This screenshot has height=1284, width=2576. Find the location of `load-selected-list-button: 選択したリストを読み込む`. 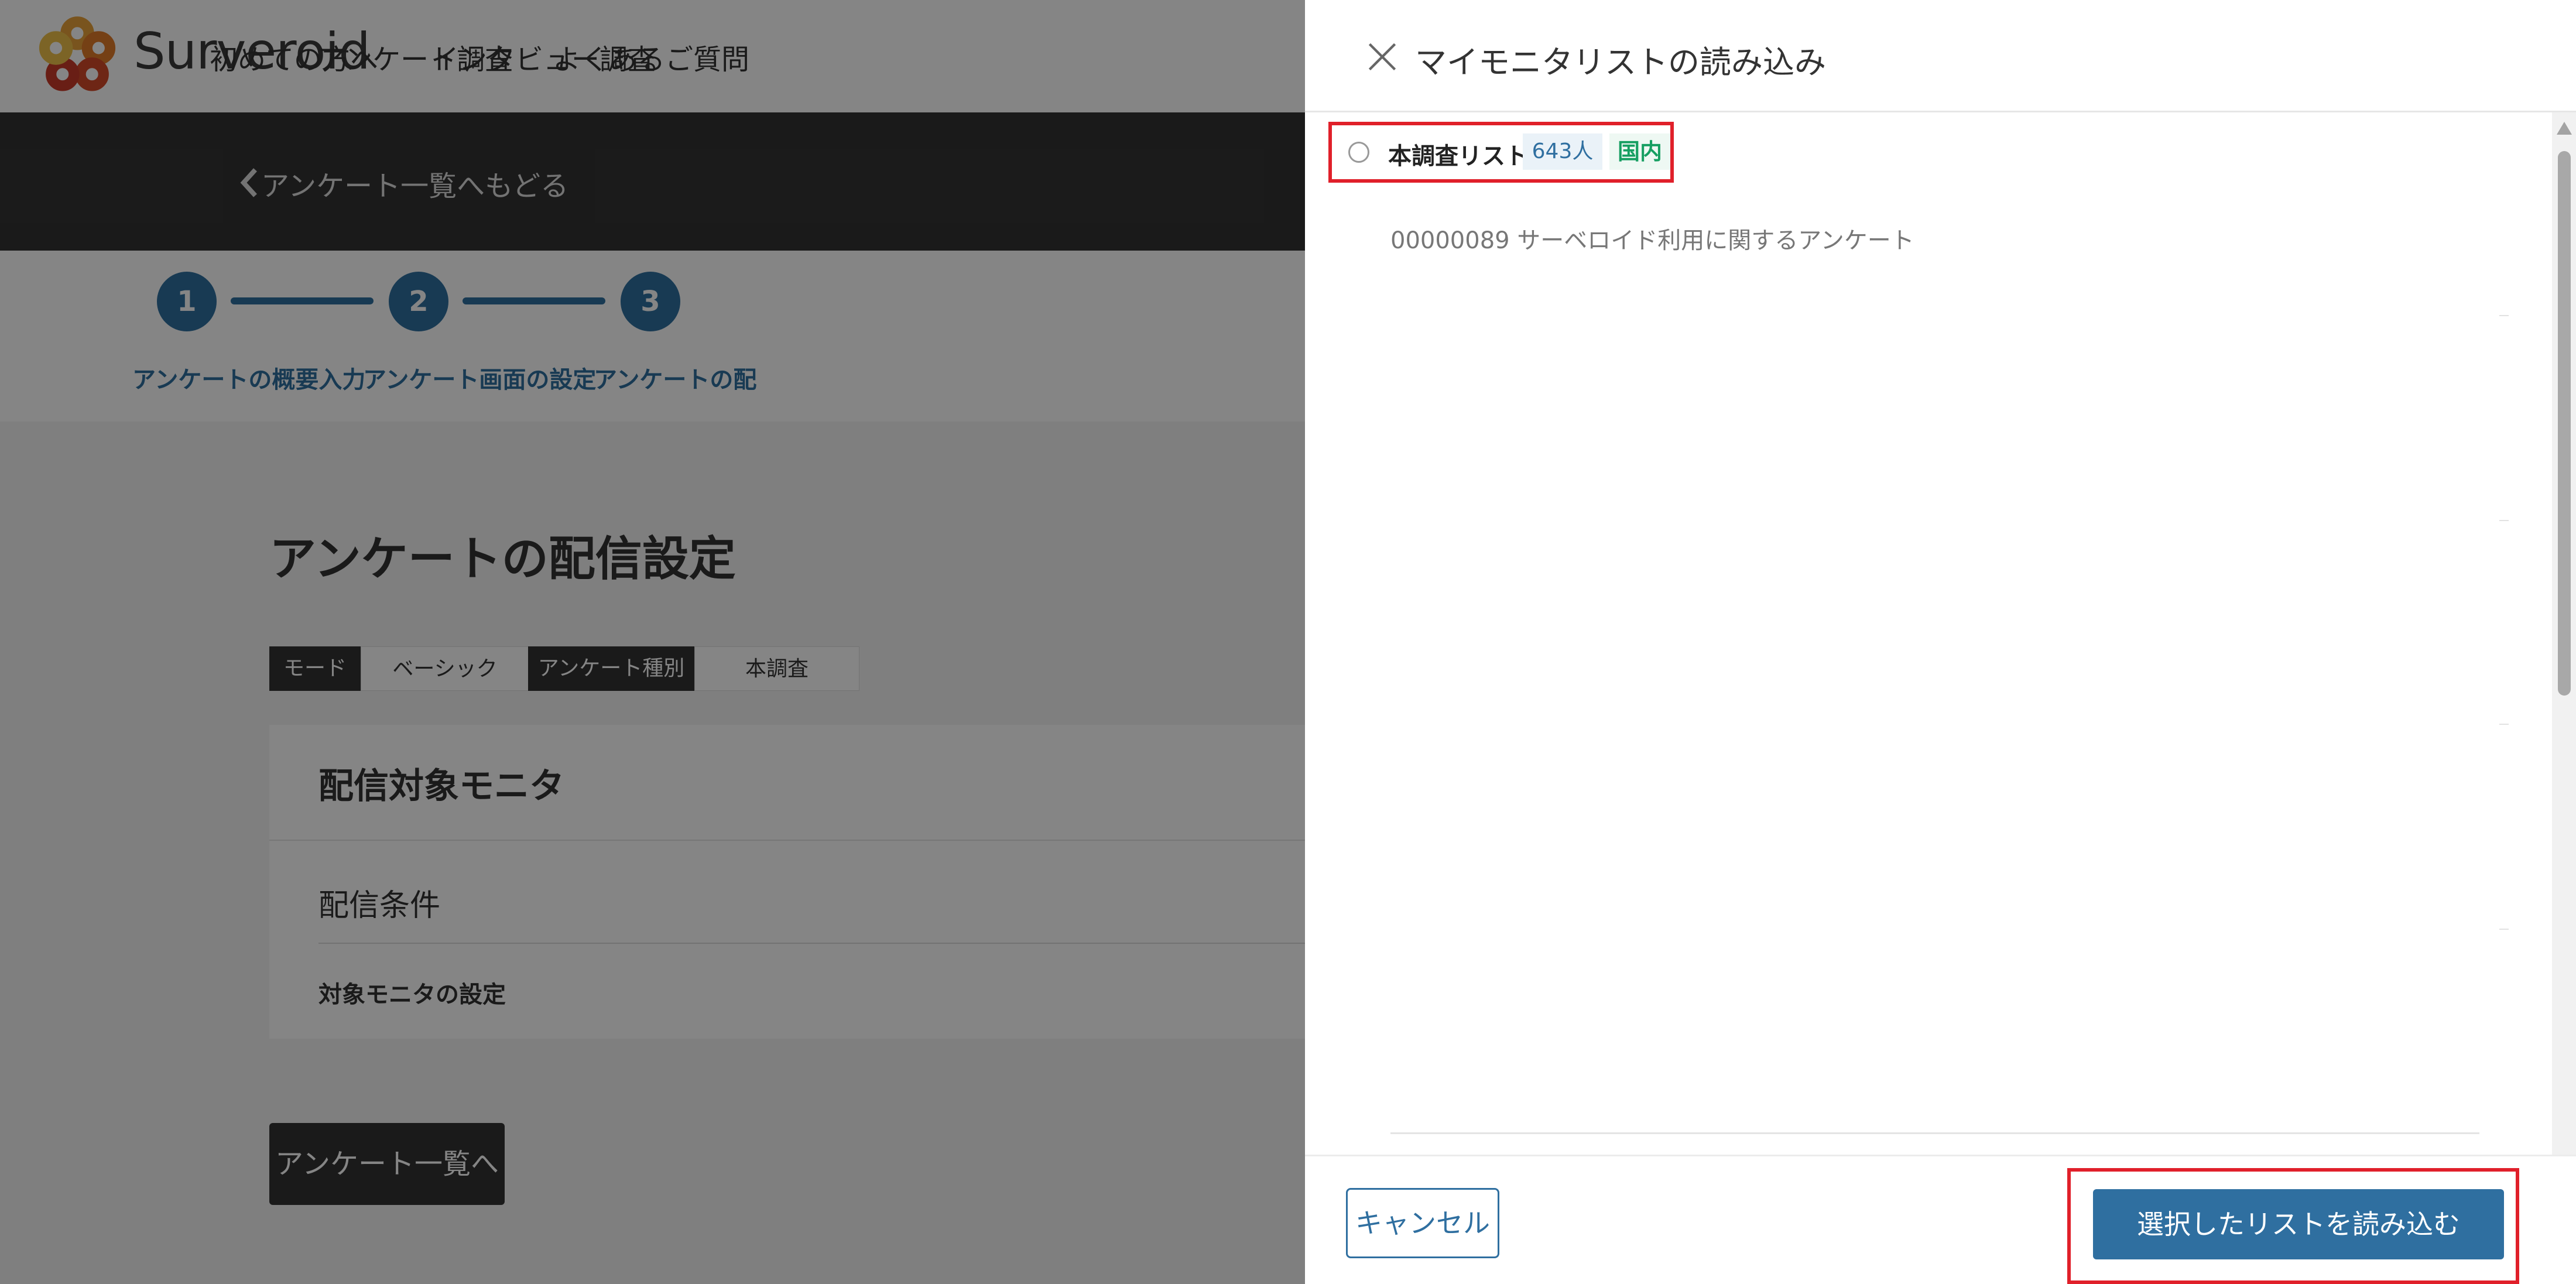

load-selected-list-button: 選択したリストを読み込む is located at coordinates (2298, 1224).